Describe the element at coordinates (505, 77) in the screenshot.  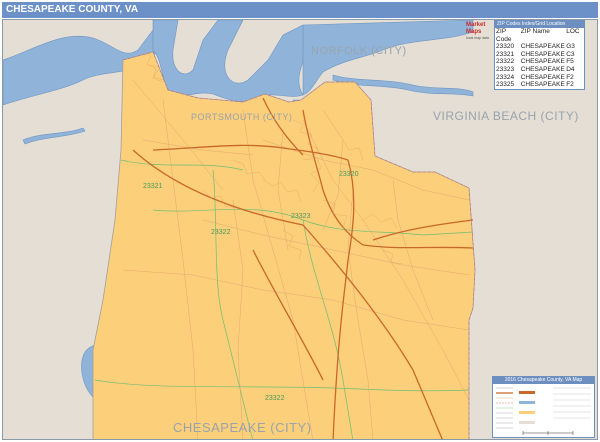
I see `zip-code-cell: 23324` at that location.